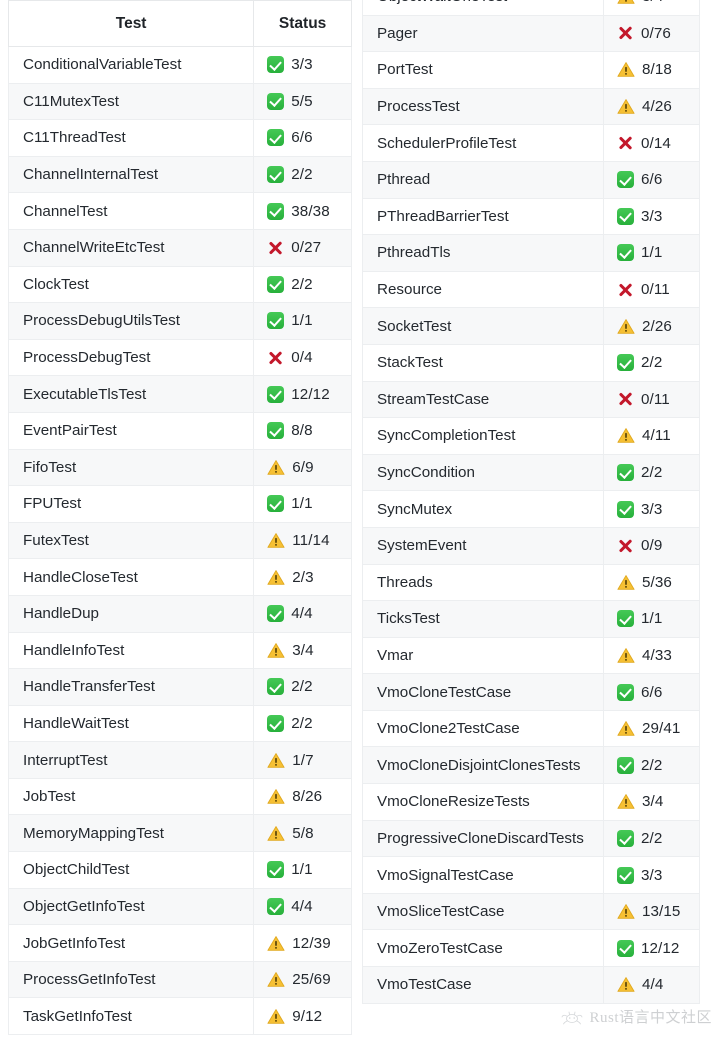  I want to click on table-row: ChannelTest 38/38, so click(180, 211).